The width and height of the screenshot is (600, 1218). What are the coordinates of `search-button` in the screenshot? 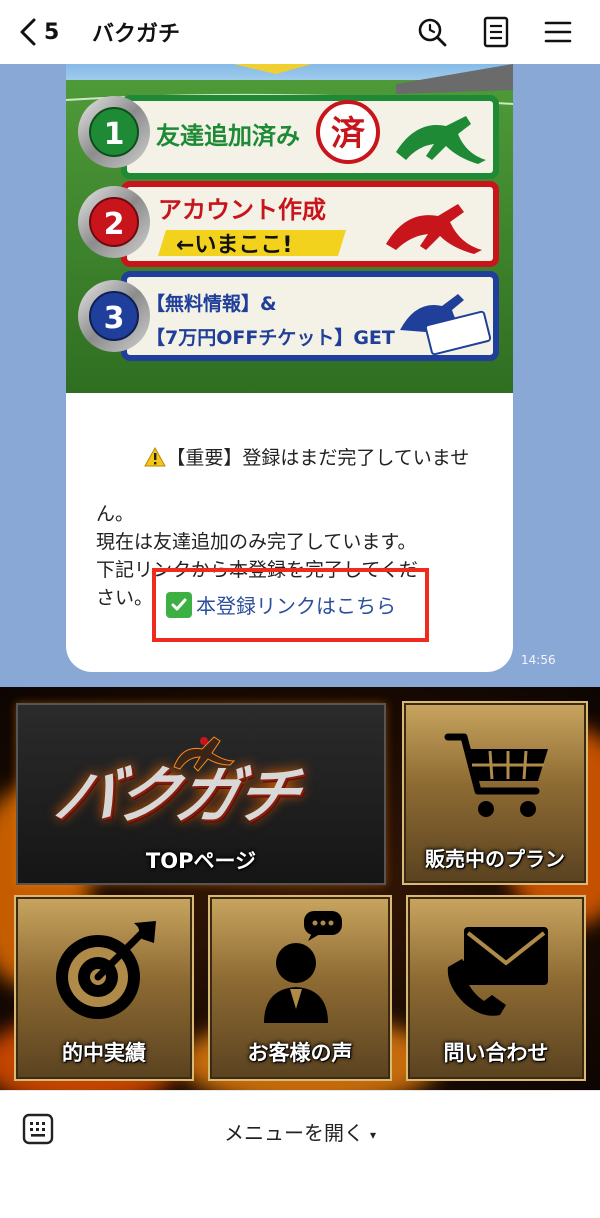 It's located at (432, 32).